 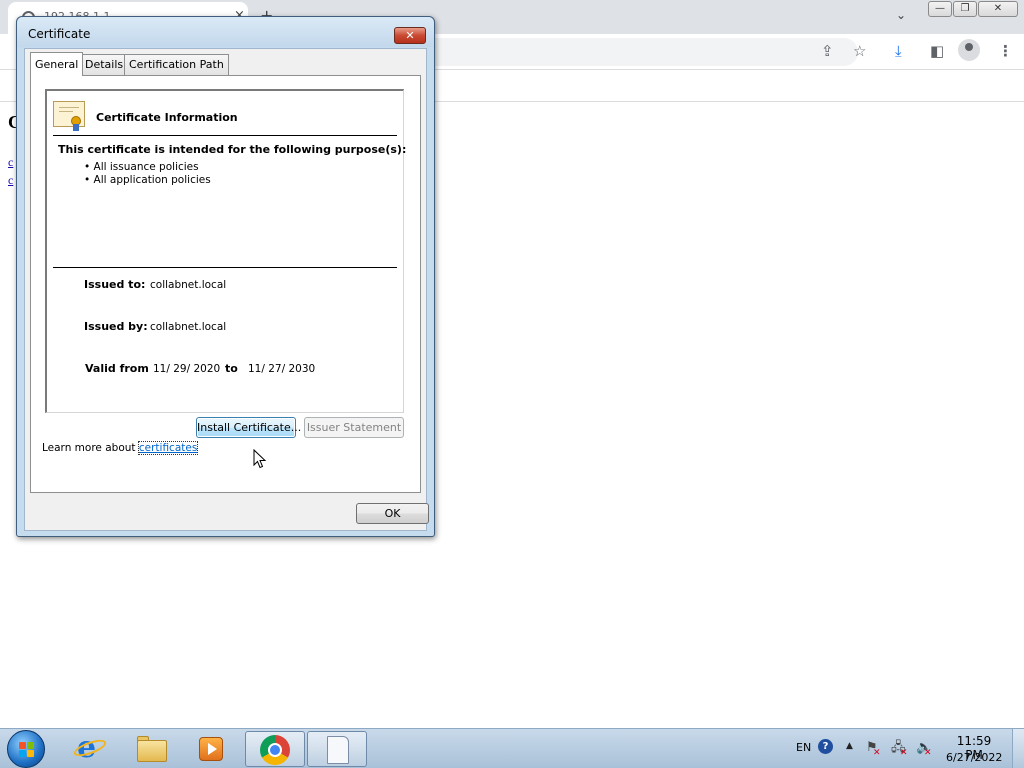 I want to click on language-indicator: EN, so click(x=803, y=747).